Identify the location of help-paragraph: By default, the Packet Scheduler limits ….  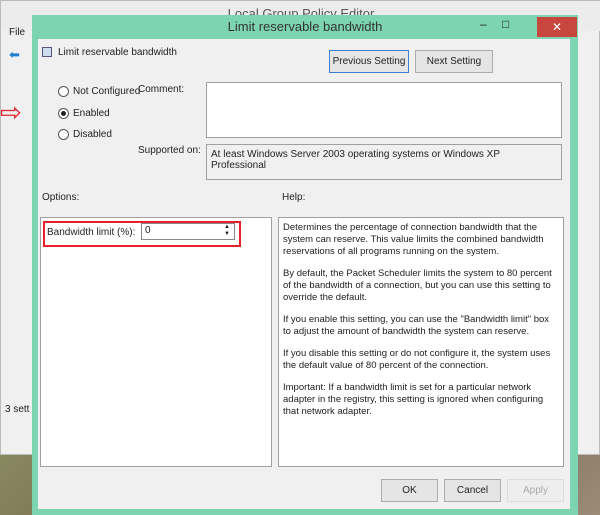
(417, 285).